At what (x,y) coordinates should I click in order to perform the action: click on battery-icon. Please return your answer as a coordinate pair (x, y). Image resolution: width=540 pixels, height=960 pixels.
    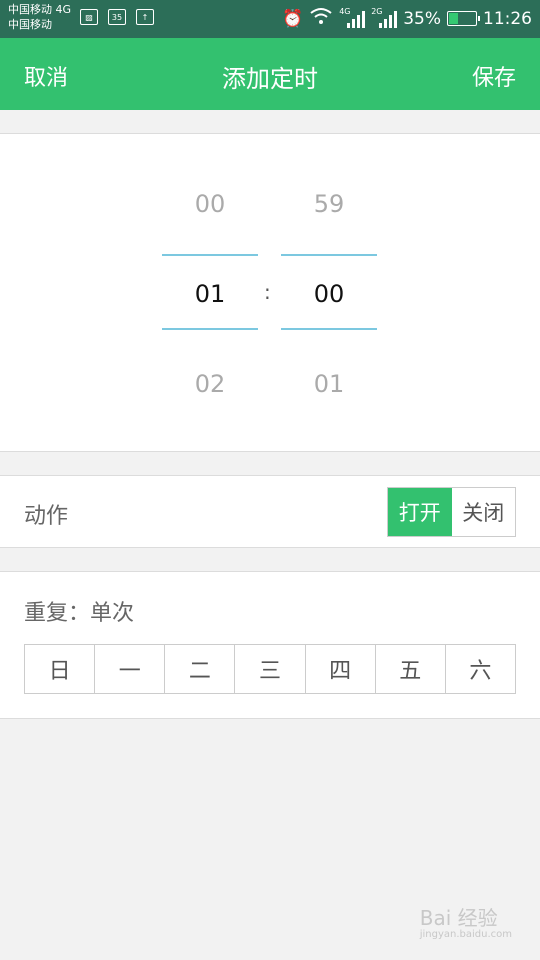
    Looking at the image, I should click on (463, 18).